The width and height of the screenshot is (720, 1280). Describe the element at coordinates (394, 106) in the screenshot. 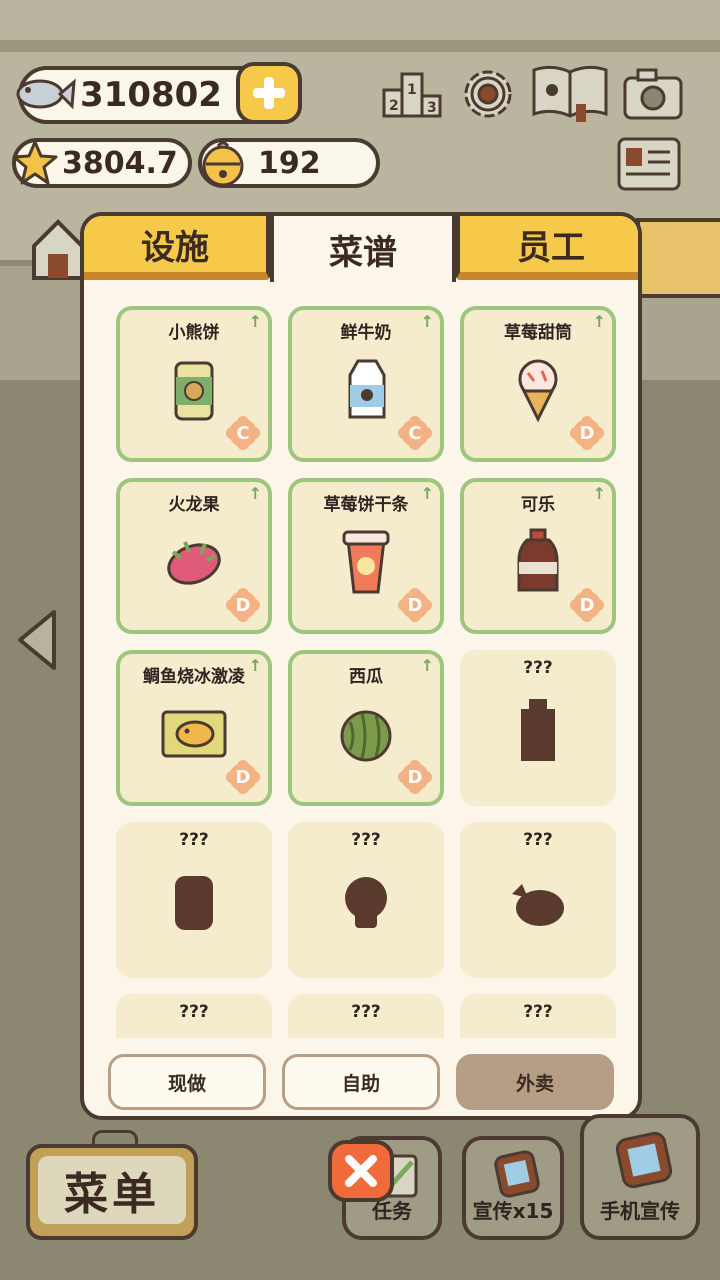

I see `svg-text: 2` at that location.